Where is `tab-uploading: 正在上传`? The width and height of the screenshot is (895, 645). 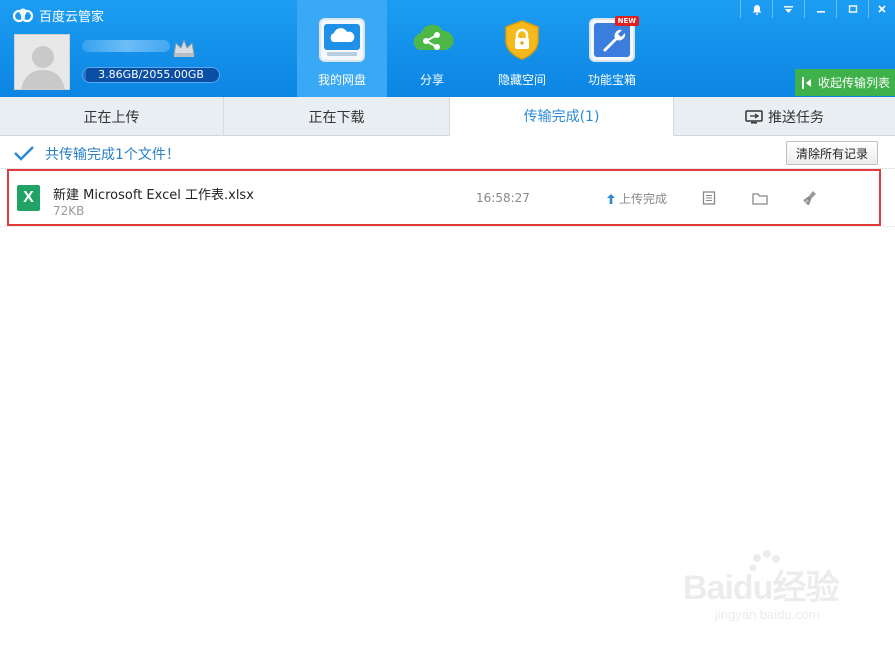 tab-uploading: 正在上传 is located at coordinates (112, 116).